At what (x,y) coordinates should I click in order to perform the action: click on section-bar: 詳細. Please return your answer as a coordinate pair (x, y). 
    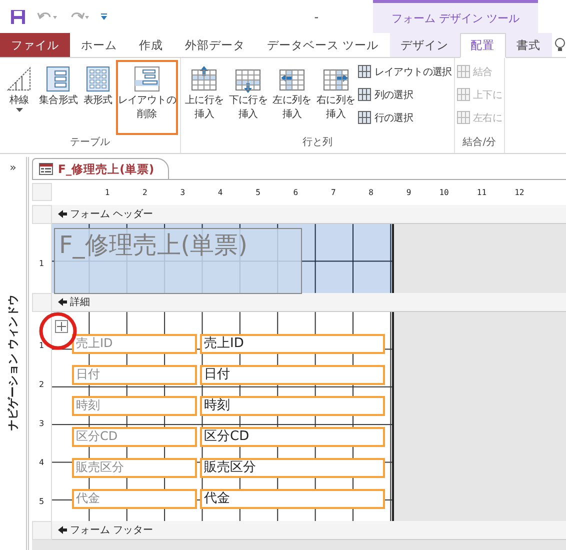
    Looking at the image, I should click on (309, 302).